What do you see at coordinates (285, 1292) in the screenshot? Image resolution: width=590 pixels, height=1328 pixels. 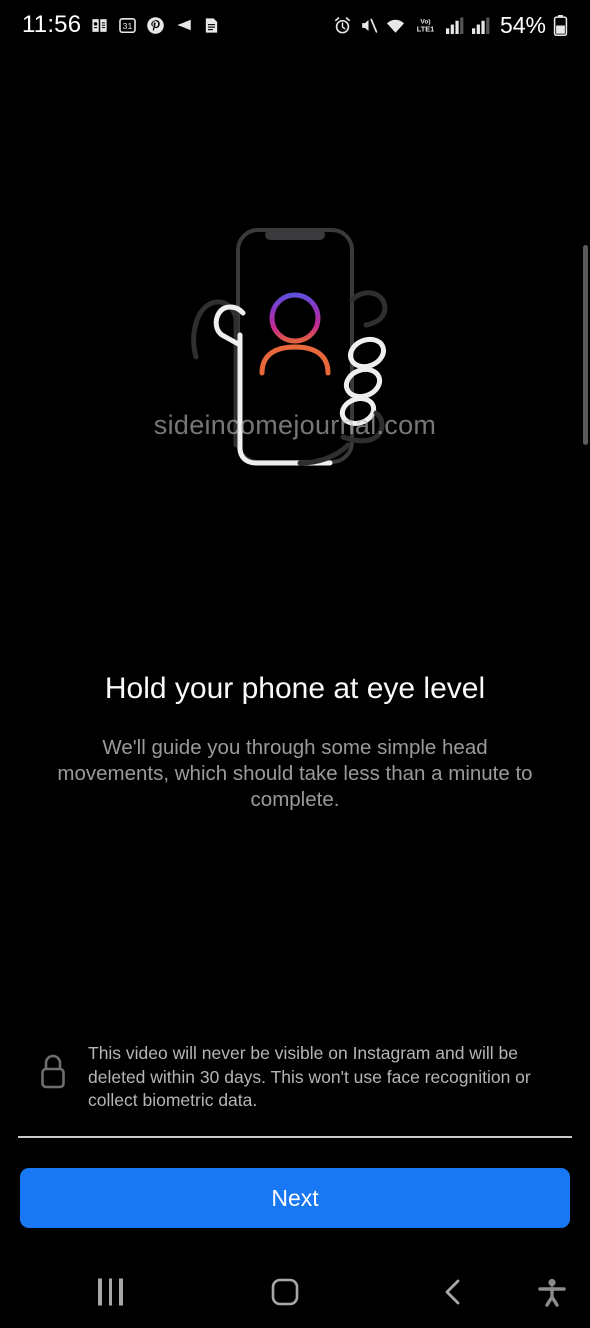 I see `home-icon` at bounding box center [285, 1292].